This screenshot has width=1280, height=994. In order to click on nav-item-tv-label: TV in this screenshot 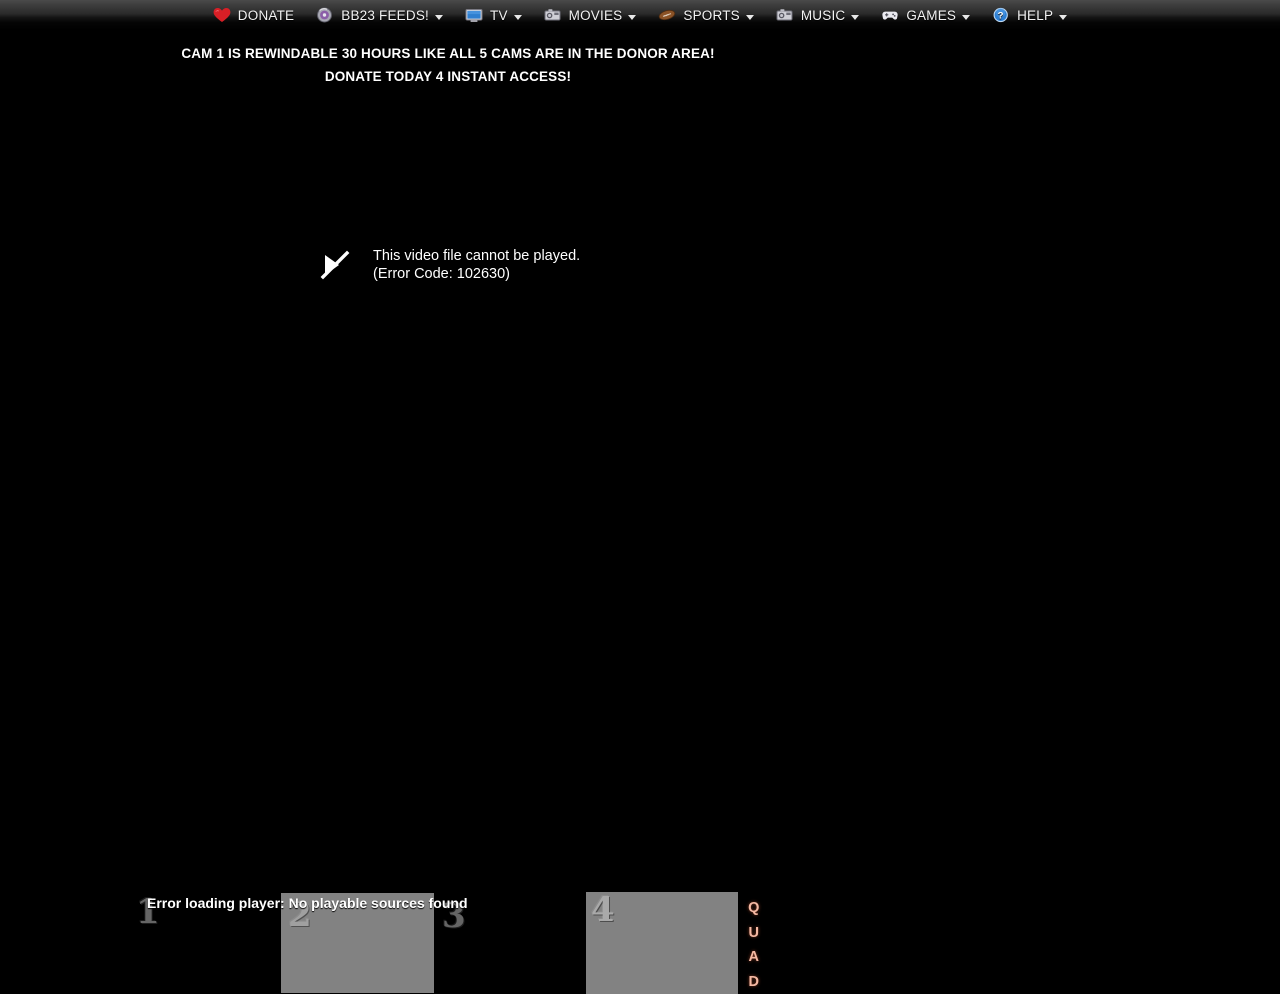, I will do `click(499, 15)`.